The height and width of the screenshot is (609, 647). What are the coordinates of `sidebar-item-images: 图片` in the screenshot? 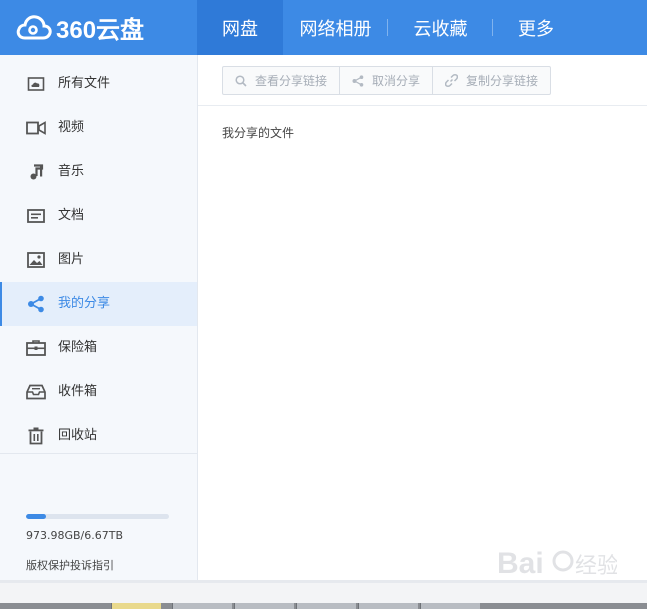 It's located at (98, 260).